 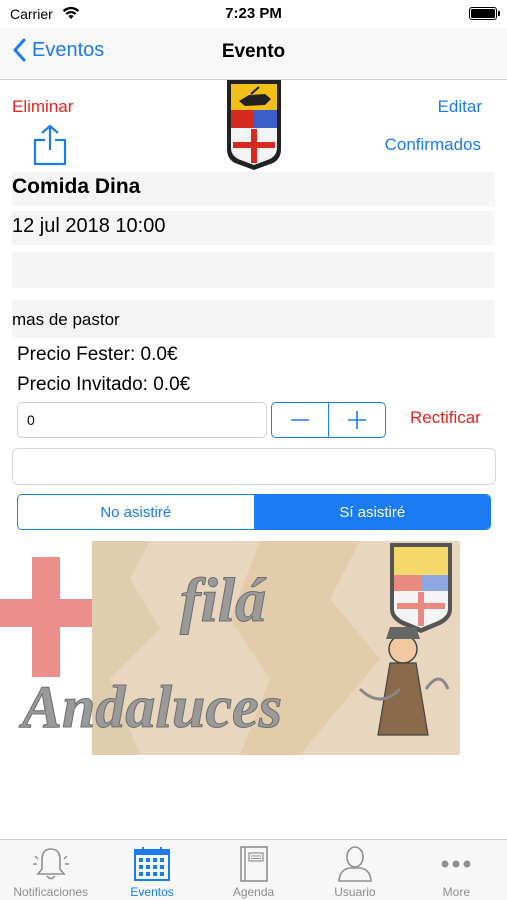 I want to click on comment-input, so click(x=254, y=466).